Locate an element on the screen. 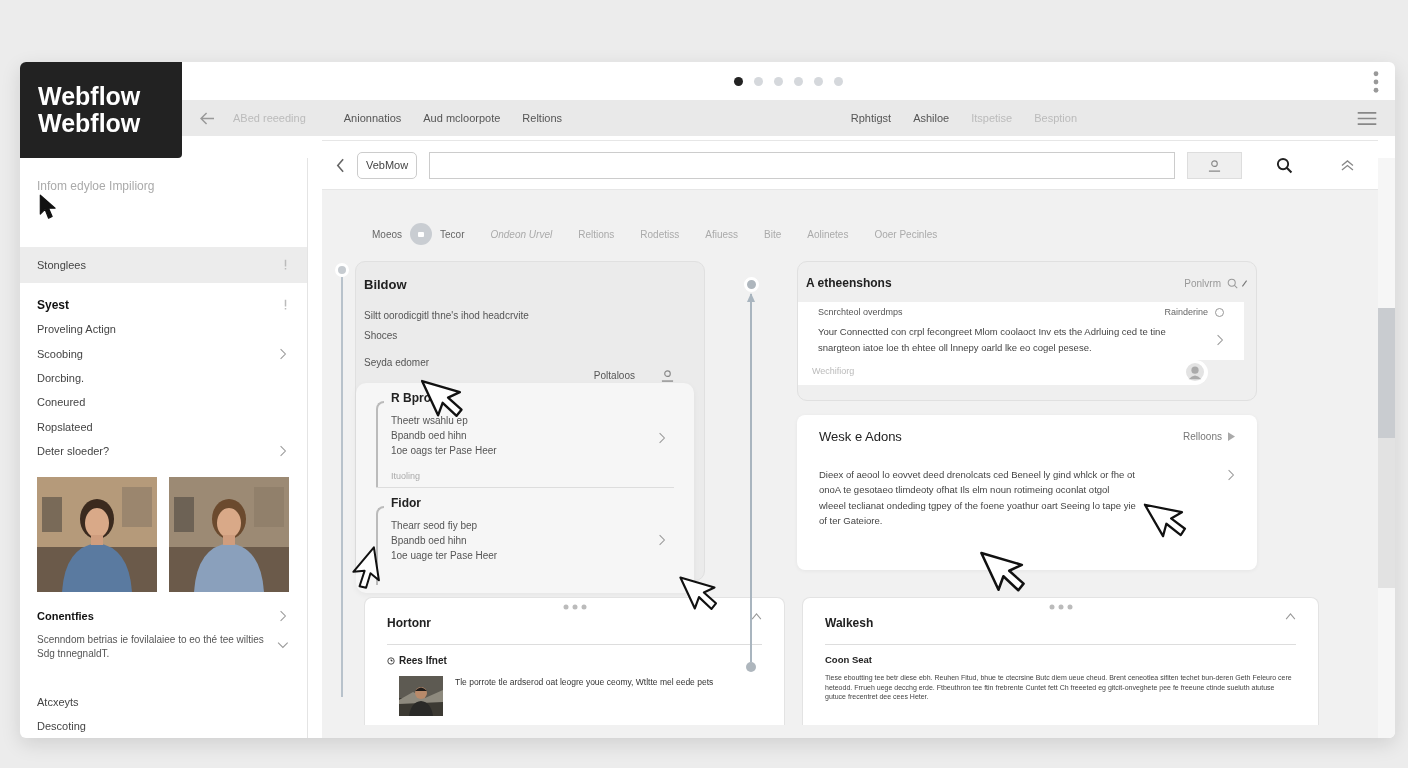 The height and width of the screenshot is (768, 1408). sidebar-item: Stonglees is located at coordinates (163, 265).